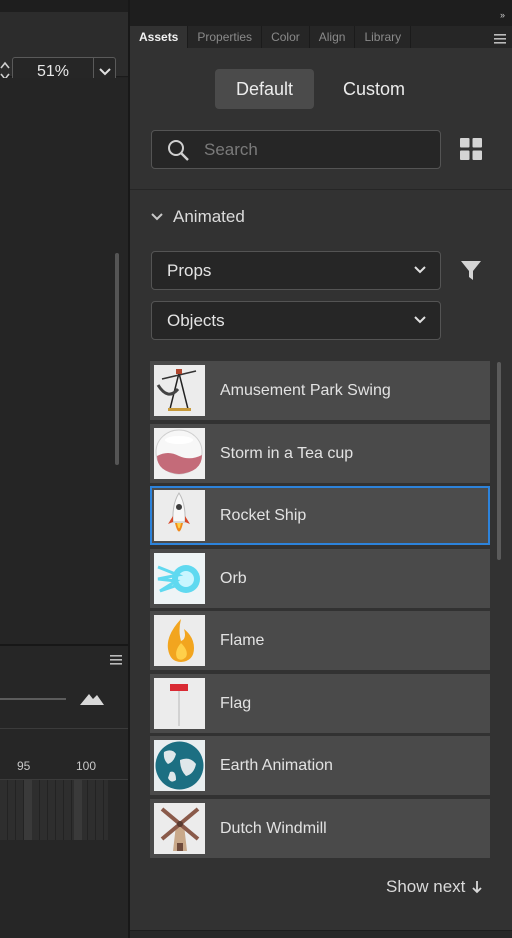 The image size is (512, 938). I want to click on category-select: Props, so click(296, 270).